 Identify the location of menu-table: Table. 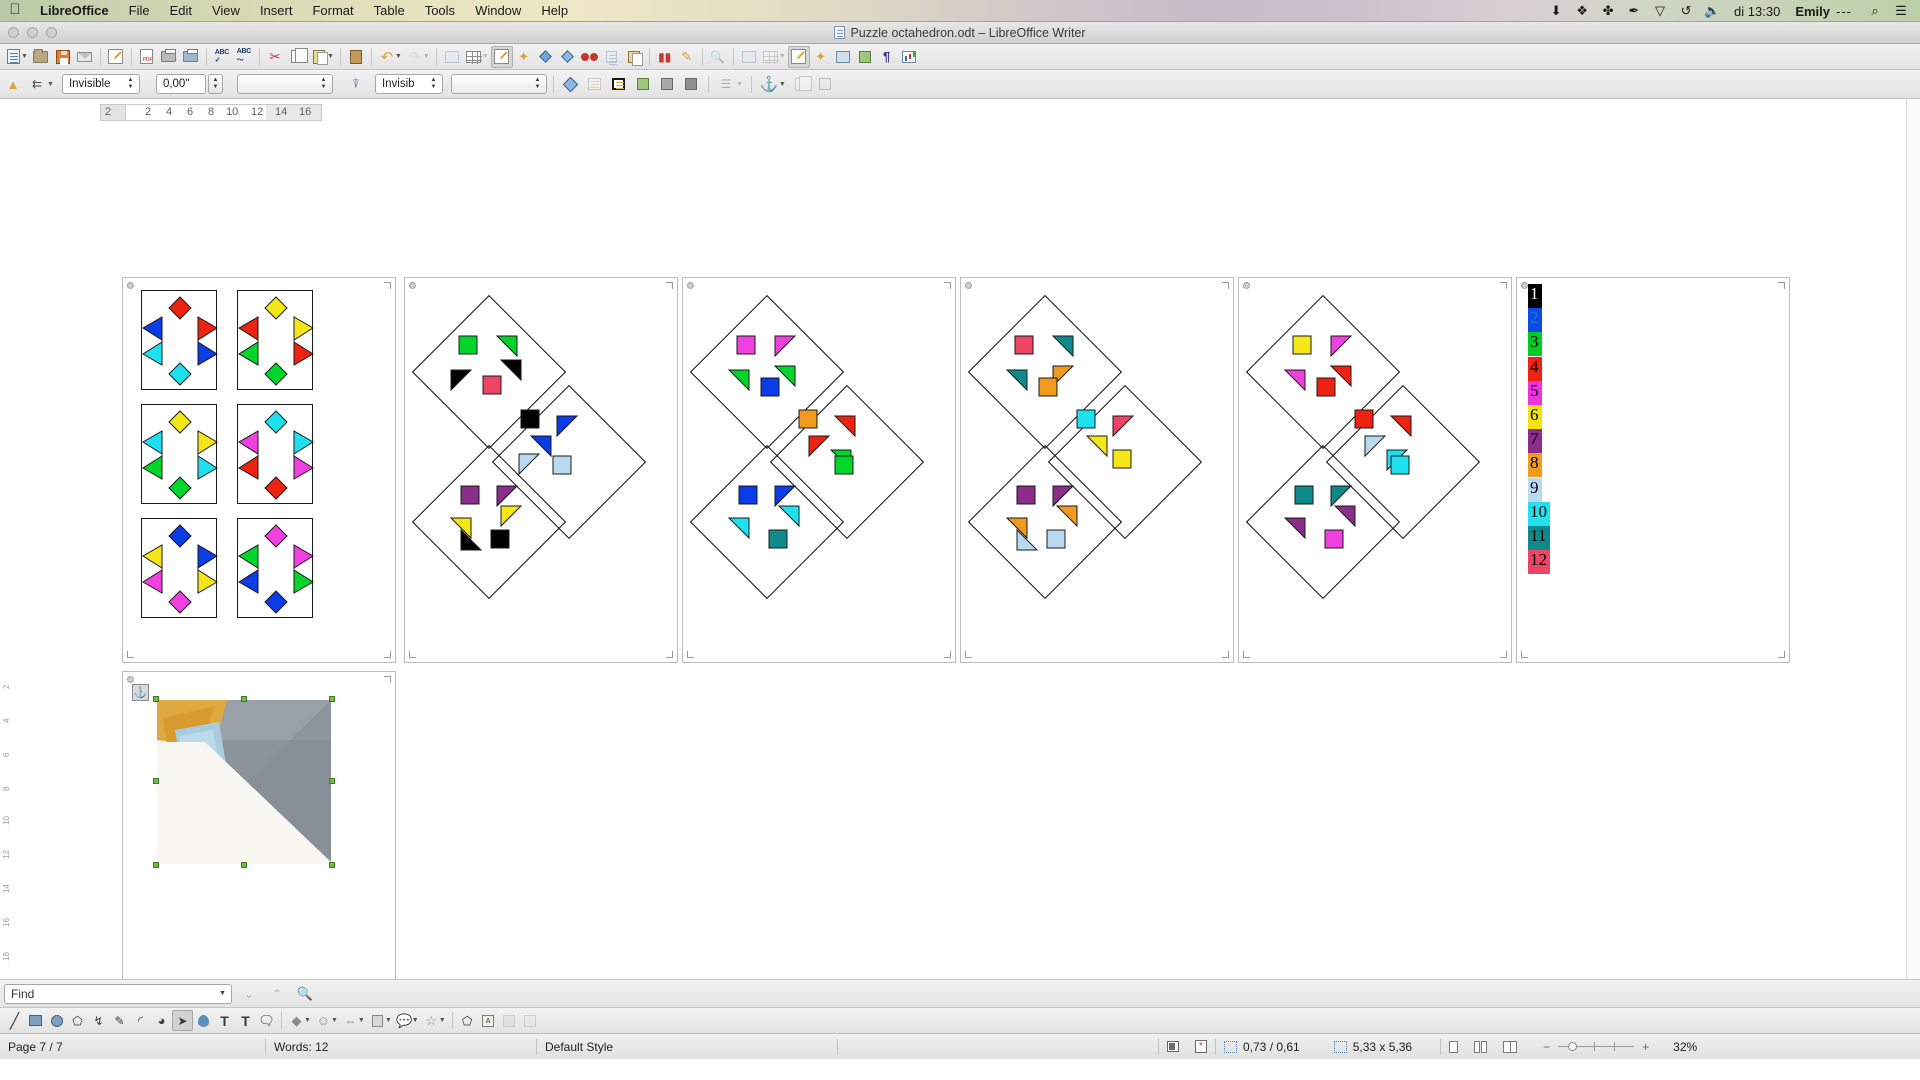
(389, 11).